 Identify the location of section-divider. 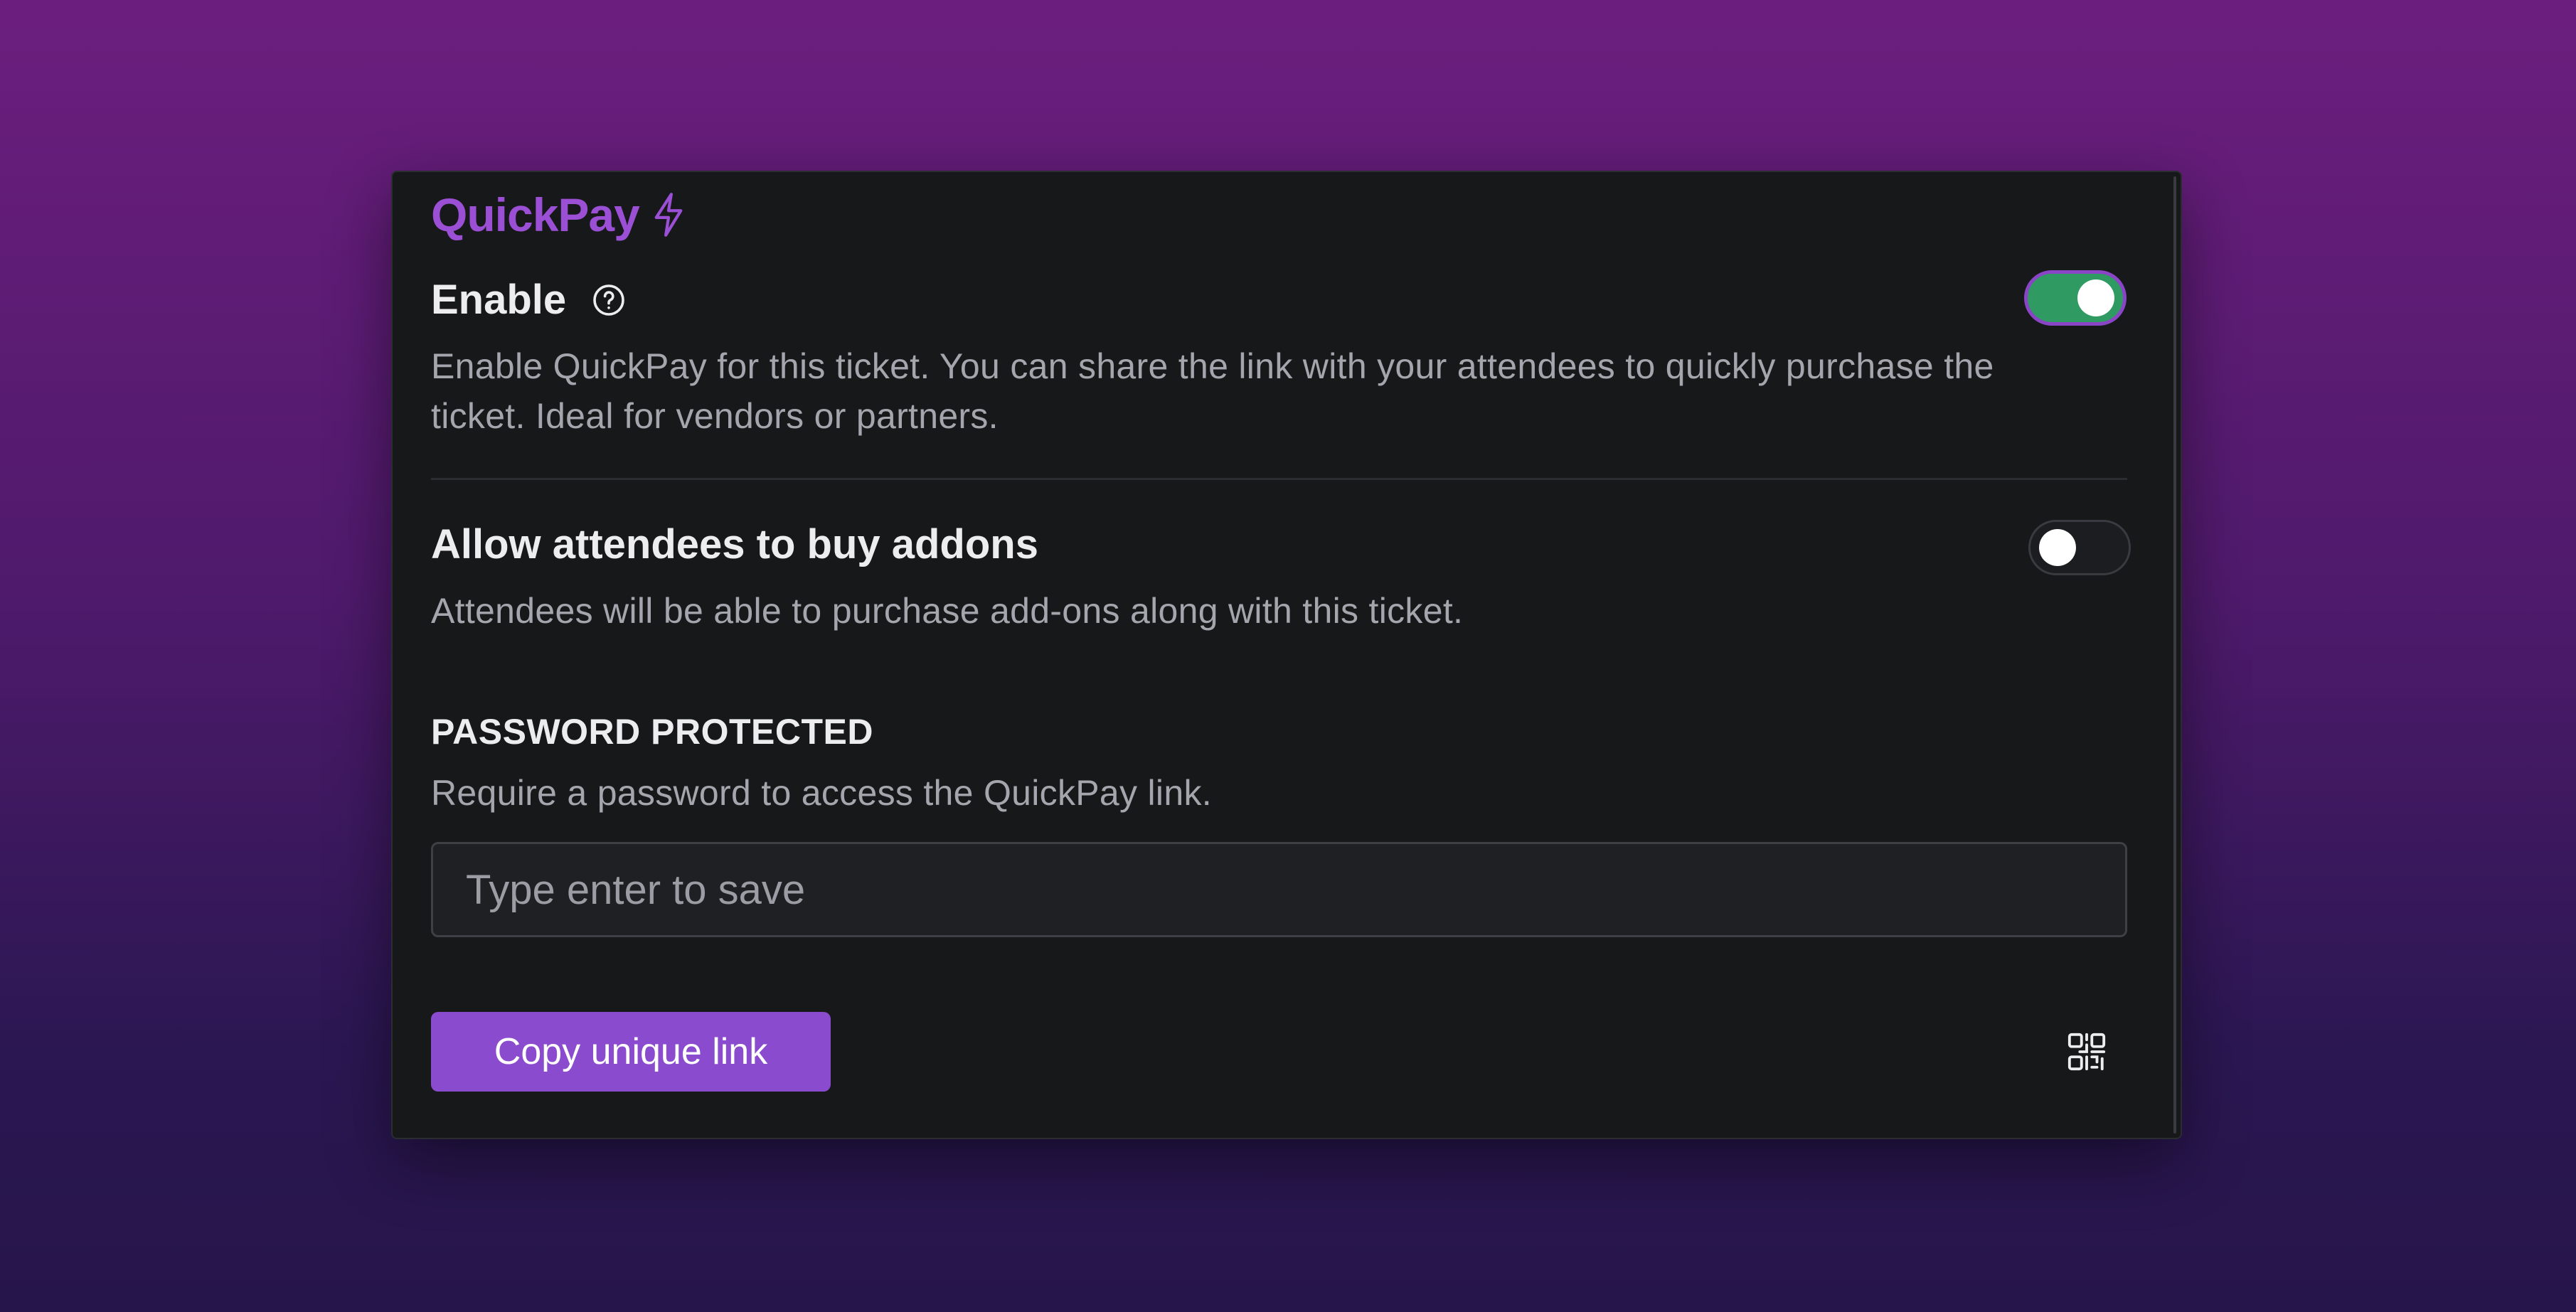
(1279, 479).